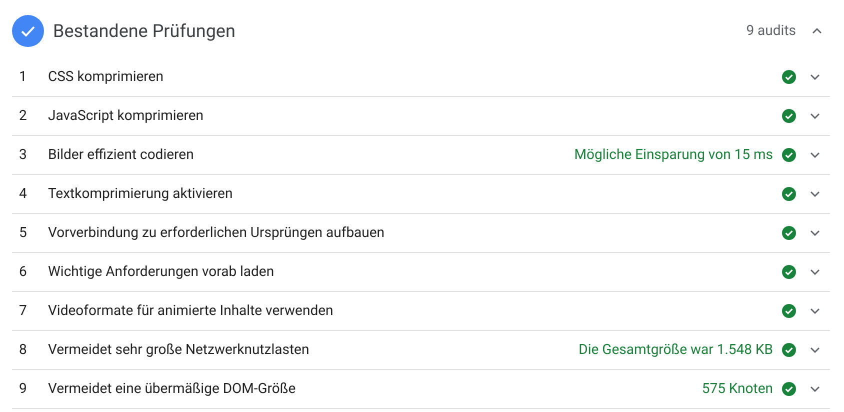  Describe the element at coordinates (161, 272) in the screenshot. I see `audit-title: Wichtige Anforderungen vorab laden` at that location.